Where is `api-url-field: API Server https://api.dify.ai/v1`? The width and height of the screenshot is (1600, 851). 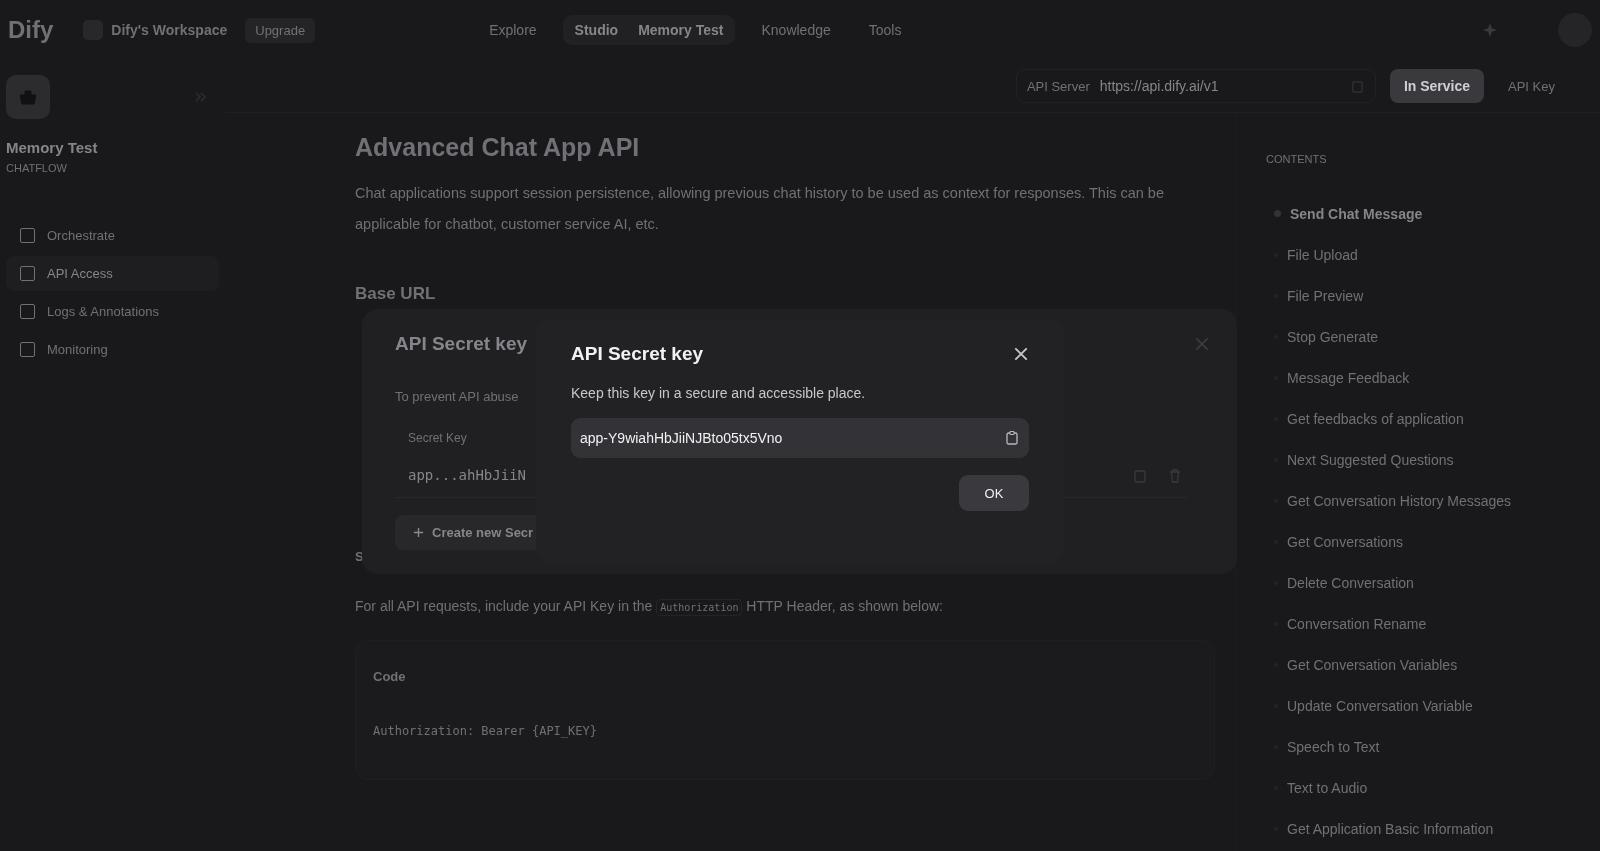 api-url-field: API Server https://api.dify.ai/v1 is located at coordinates (1195, 86).